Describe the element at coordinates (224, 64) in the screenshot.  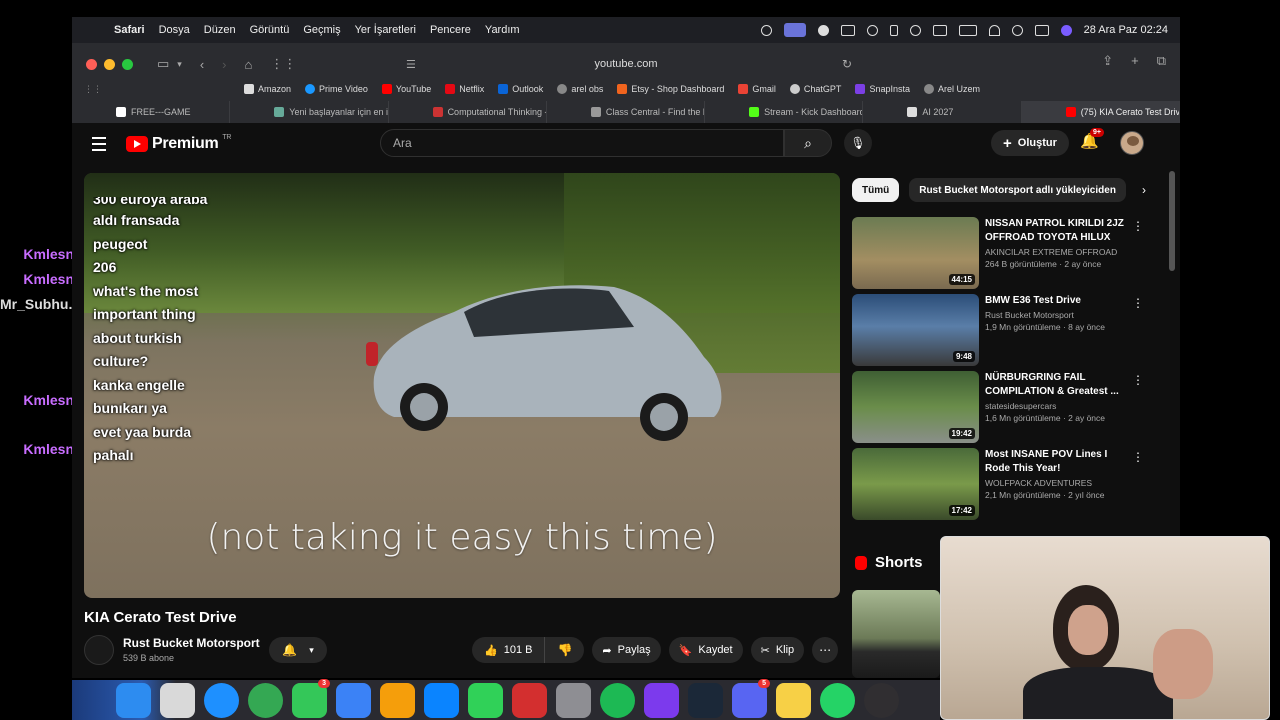
I see `forward-icon: ›` at that location.